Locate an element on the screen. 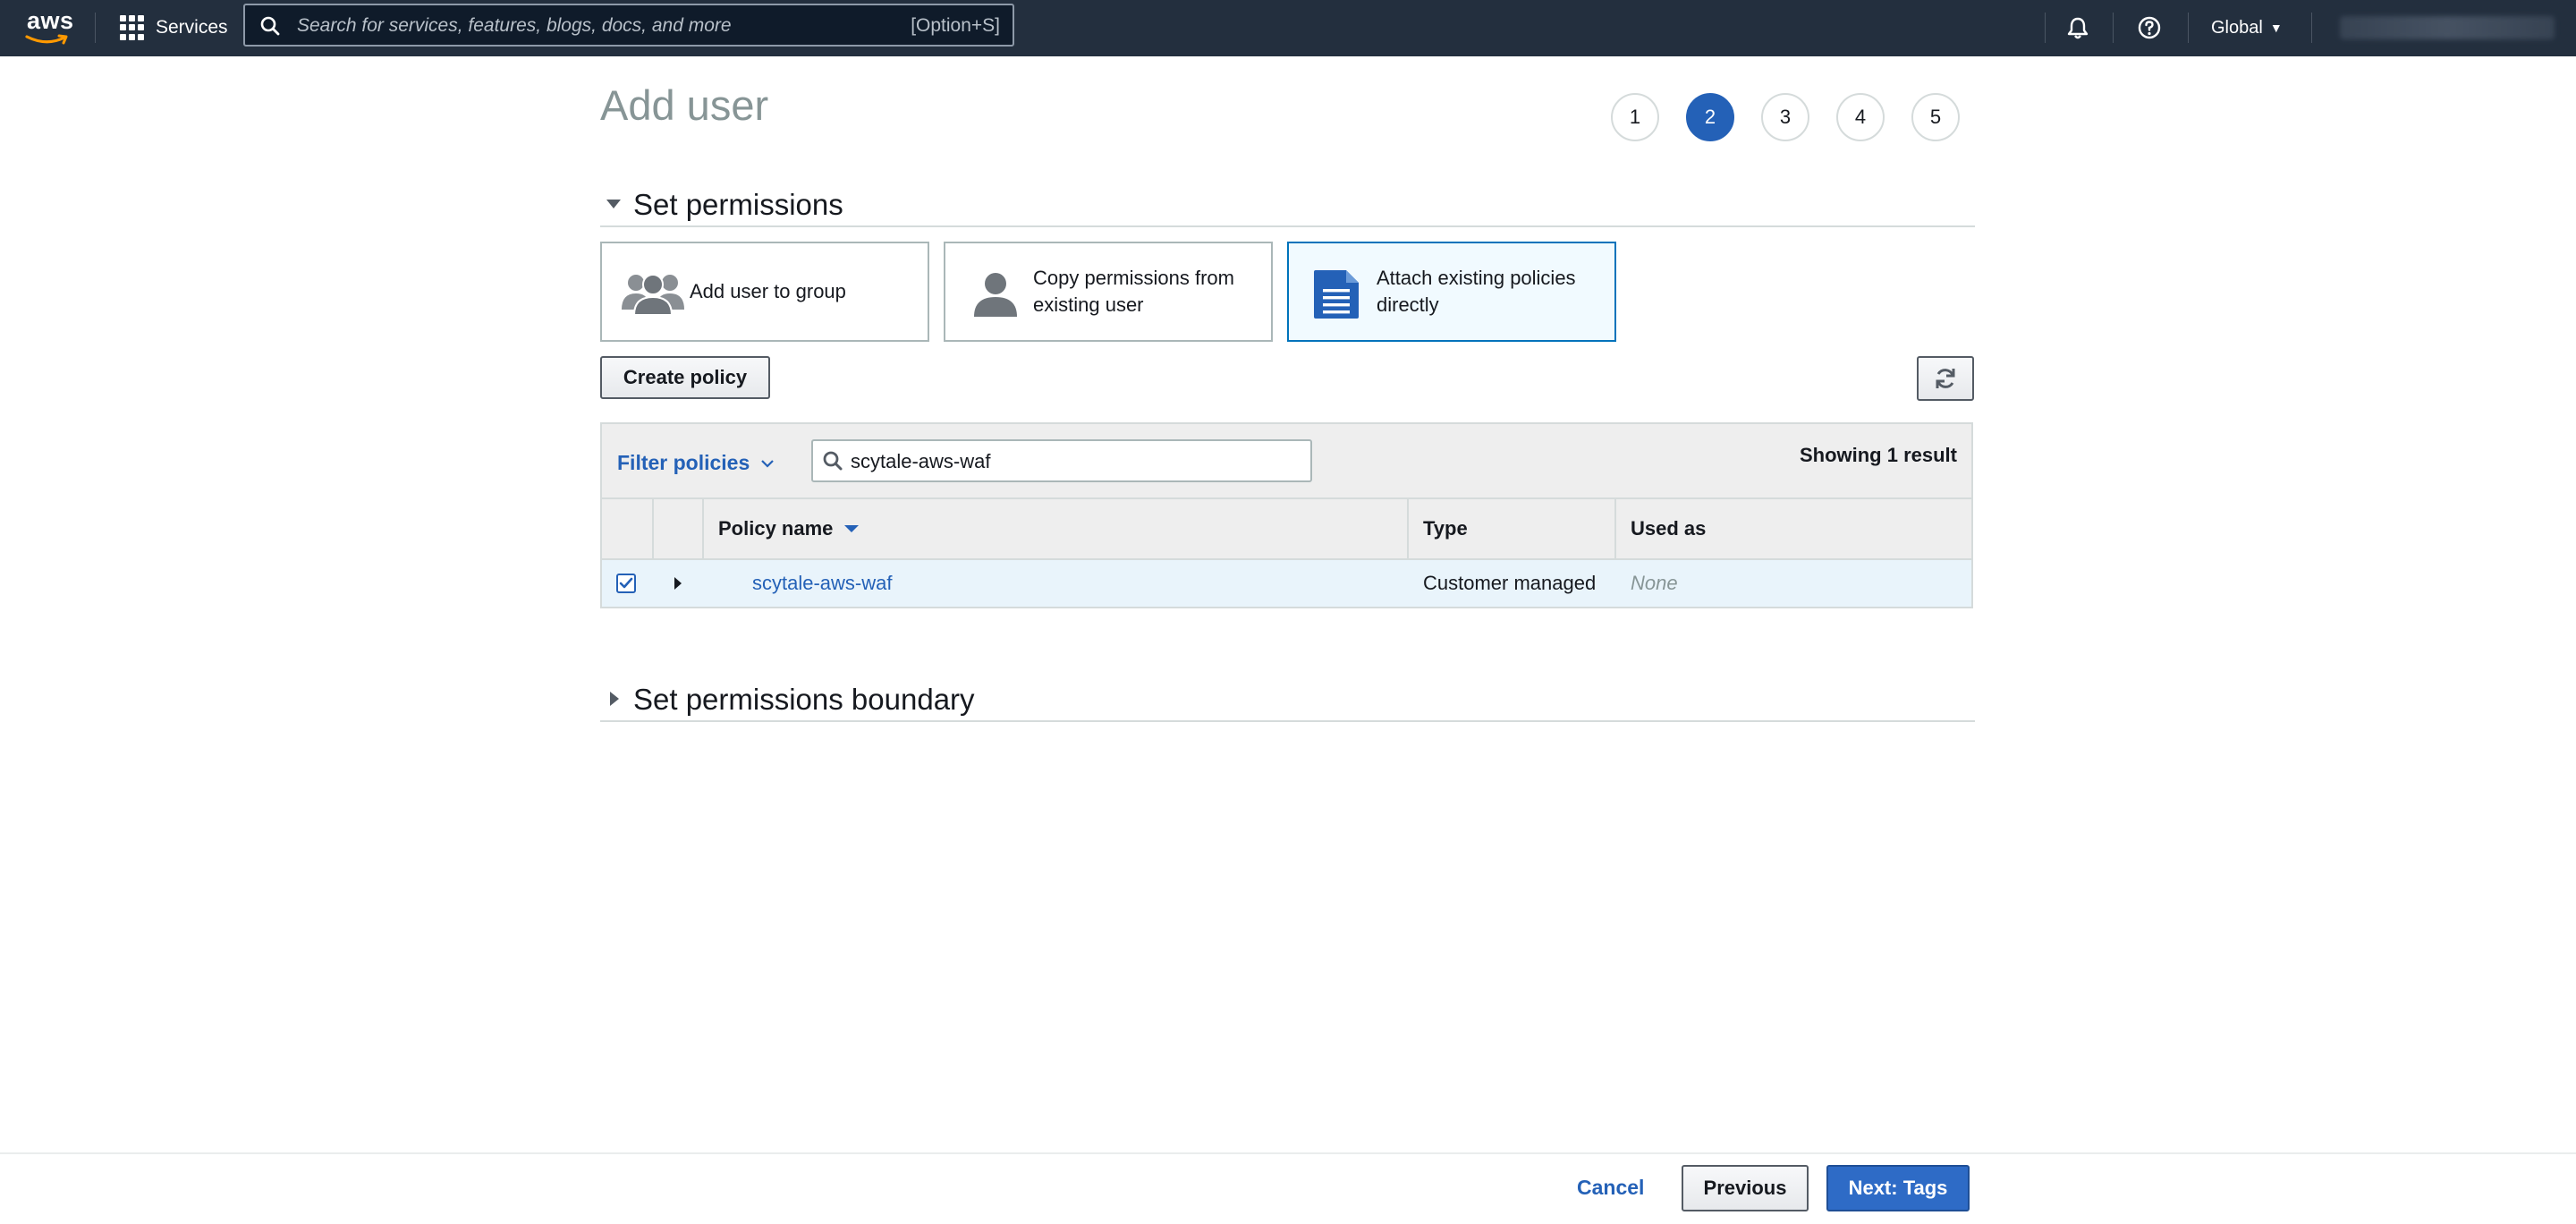 This screenshot has height=1224, width=2576. global-search-input is located at coordinates (574, 26).